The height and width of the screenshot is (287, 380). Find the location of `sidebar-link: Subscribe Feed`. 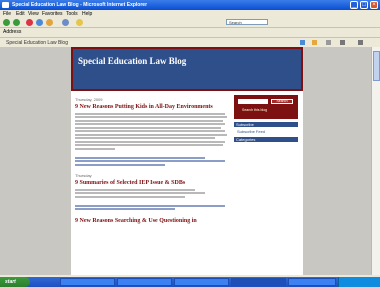

sidebar-link: Subscribe Feed is located at coordinates (267, 131).